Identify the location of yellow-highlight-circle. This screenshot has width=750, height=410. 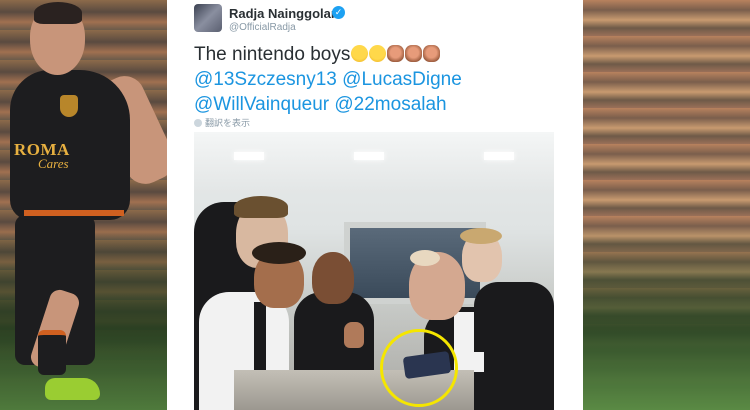
(419, 368).